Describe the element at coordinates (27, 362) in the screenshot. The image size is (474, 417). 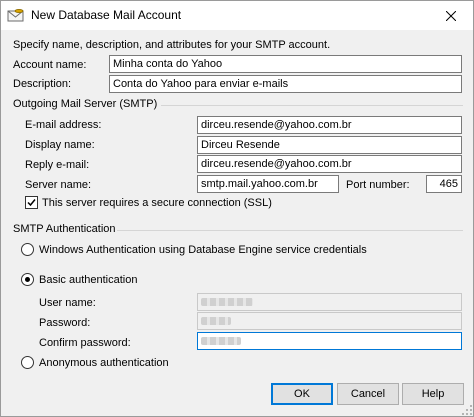
I see `anonymous-auth-radio` at that location.